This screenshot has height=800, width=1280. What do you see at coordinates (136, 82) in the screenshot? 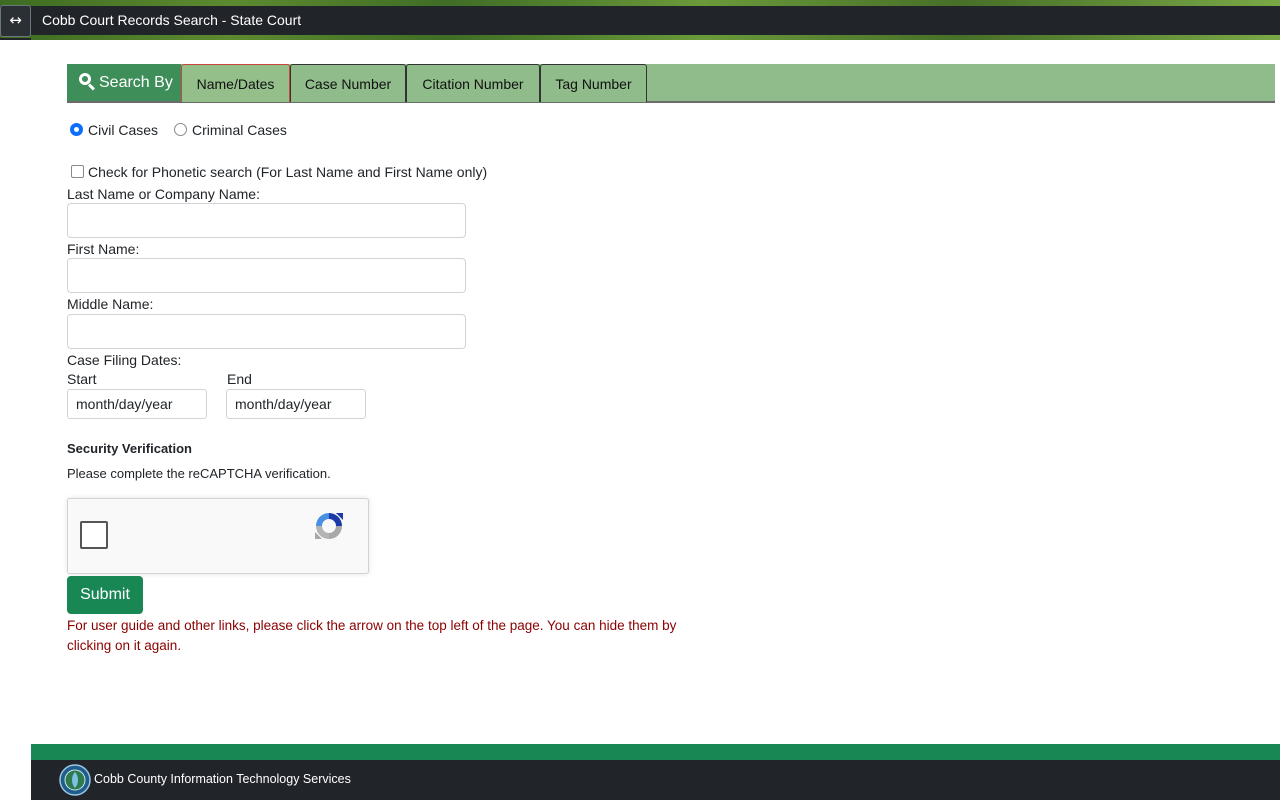
I see `search-by-text: Search By` at bounding box center [136, 82].